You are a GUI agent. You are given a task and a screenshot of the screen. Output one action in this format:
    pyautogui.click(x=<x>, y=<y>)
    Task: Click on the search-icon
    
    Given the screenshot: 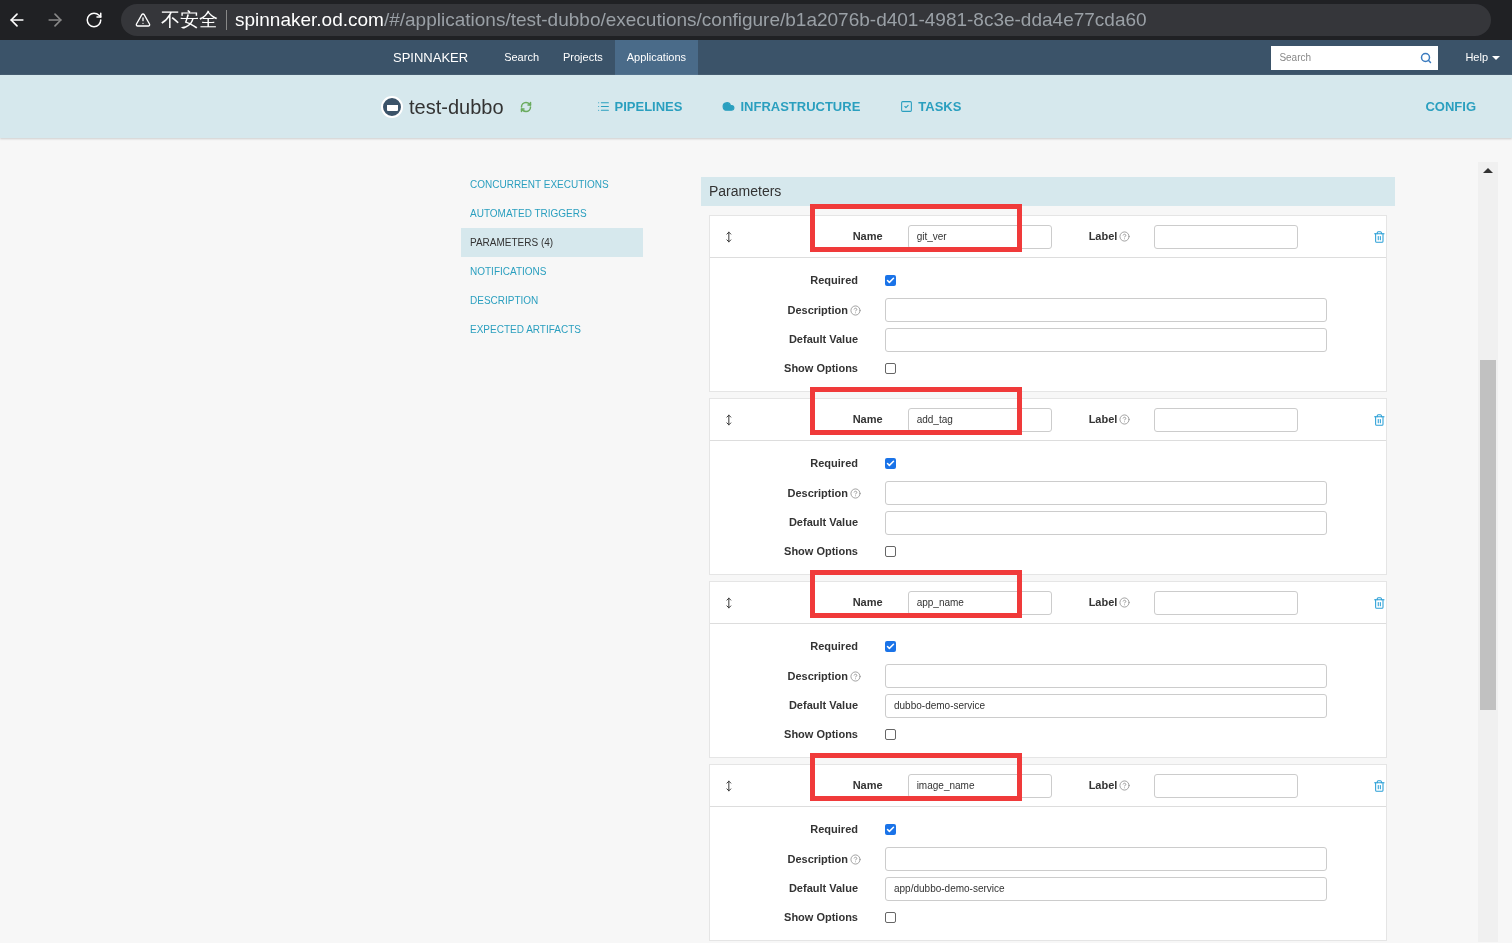 What is the action you would take?
    pyautogui.click(x=1426, y=57)
    